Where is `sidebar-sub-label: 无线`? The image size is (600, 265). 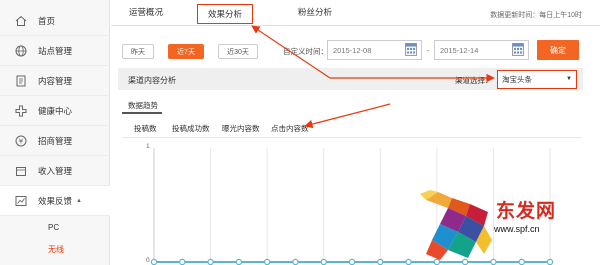 sidebar-sub-label: 无线 is located at coordinates (56, 249).